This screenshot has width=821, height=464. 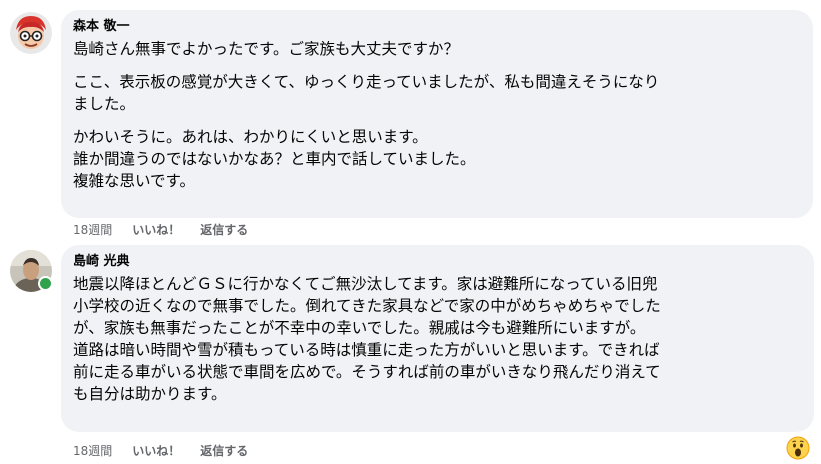 What do you see at coordinates (437, 27) in the screenshot?
I see `comment-author: 森本 敬一` at bounding box center [437, 27].